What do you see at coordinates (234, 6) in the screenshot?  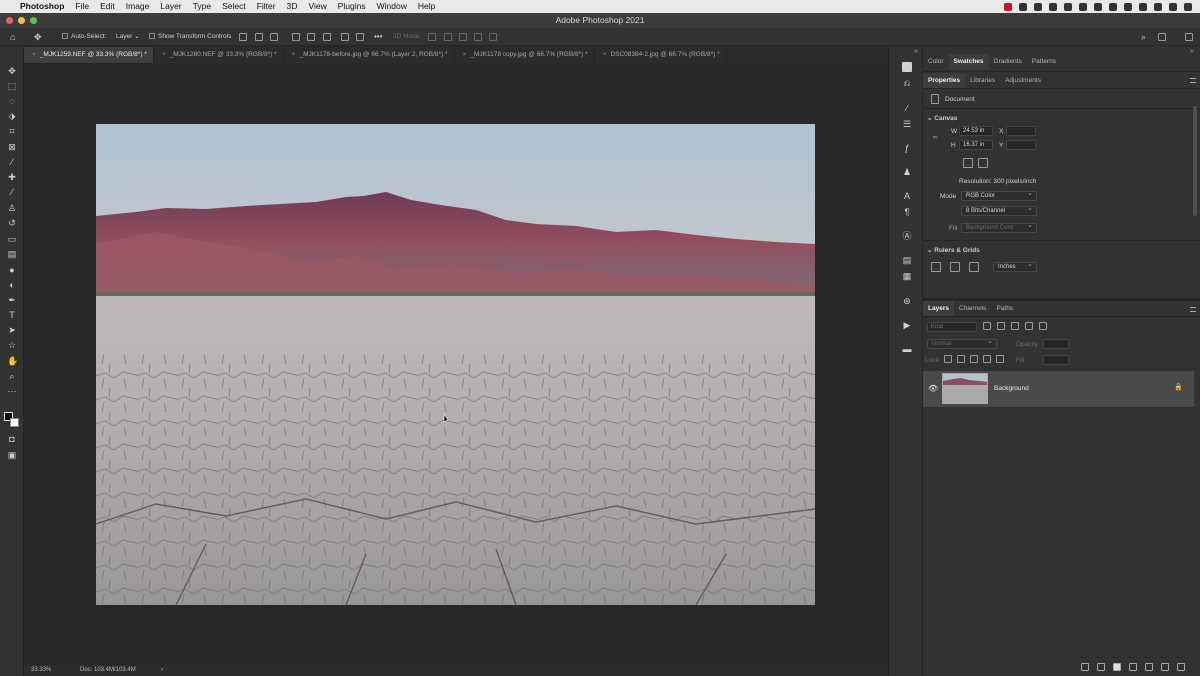 I see `menu-select: Select` at bounding box center [234, 6].